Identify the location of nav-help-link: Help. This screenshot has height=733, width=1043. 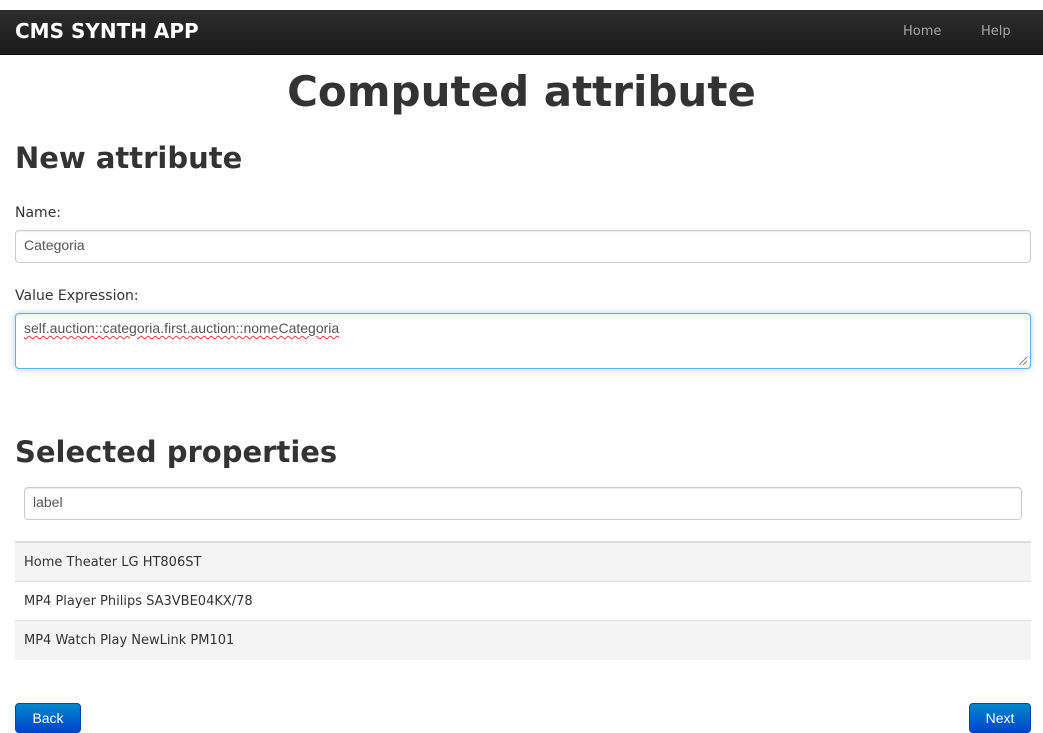
(996, 31).